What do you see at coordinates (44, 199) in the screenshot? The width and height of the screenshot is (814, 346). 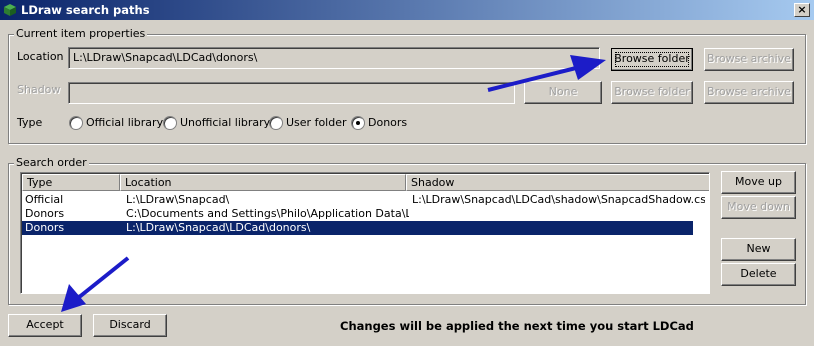 I see `cell-type: Official` at bounding box center [44, 199].